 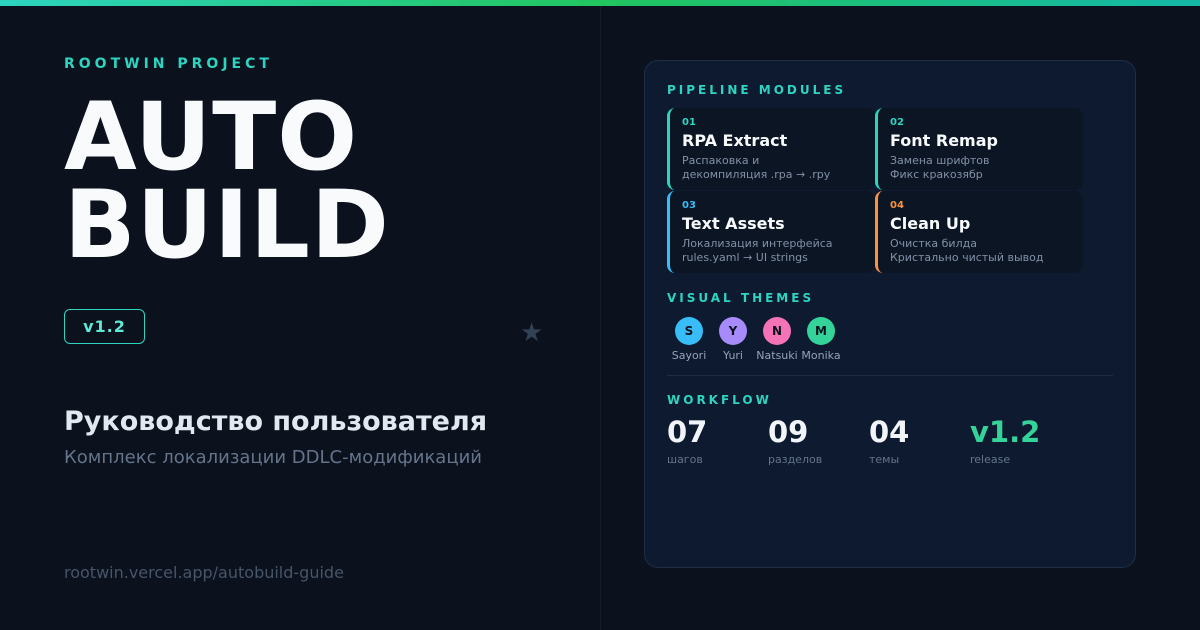 What do you see at coordinates (767, 340) in the screenshot?
I see `theme-list: S Sayori Y Yuri N Natsuki M Monika` at bounding box center [767, 340].